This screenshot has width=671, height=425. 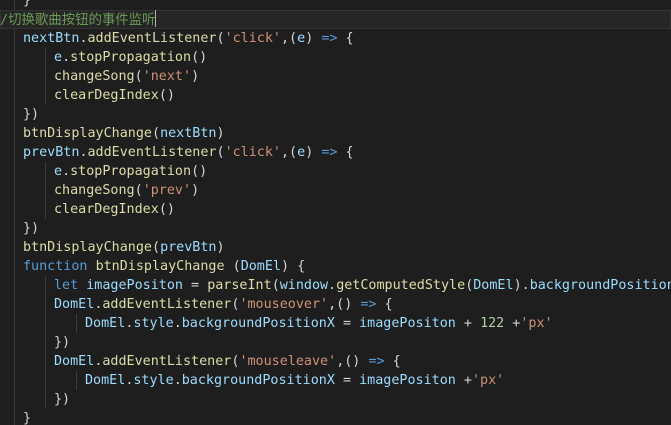 What do you see at coordinates (130, 171) in the screenshot?
I see `code-line-content: e.stopPropagation()` at bounding box center [130, 171].